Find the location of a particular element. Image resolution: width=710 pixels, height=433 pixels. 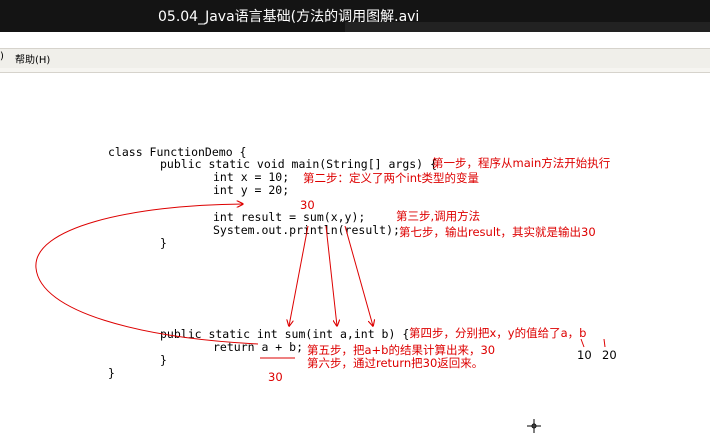

annotation-a-value: 10 is located at coordinates (584, 355).